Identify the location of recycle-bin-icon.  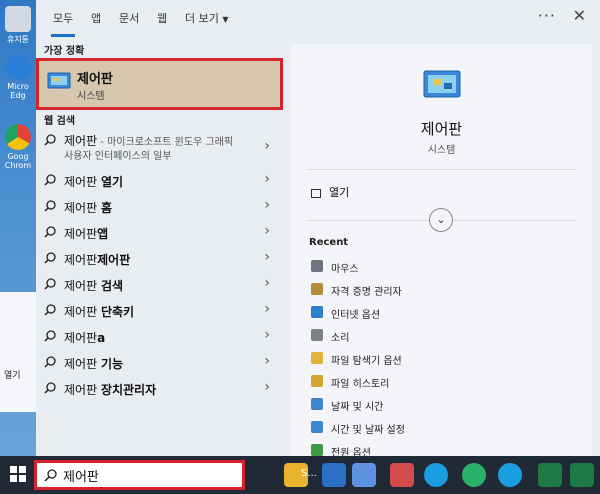
(18, 19).